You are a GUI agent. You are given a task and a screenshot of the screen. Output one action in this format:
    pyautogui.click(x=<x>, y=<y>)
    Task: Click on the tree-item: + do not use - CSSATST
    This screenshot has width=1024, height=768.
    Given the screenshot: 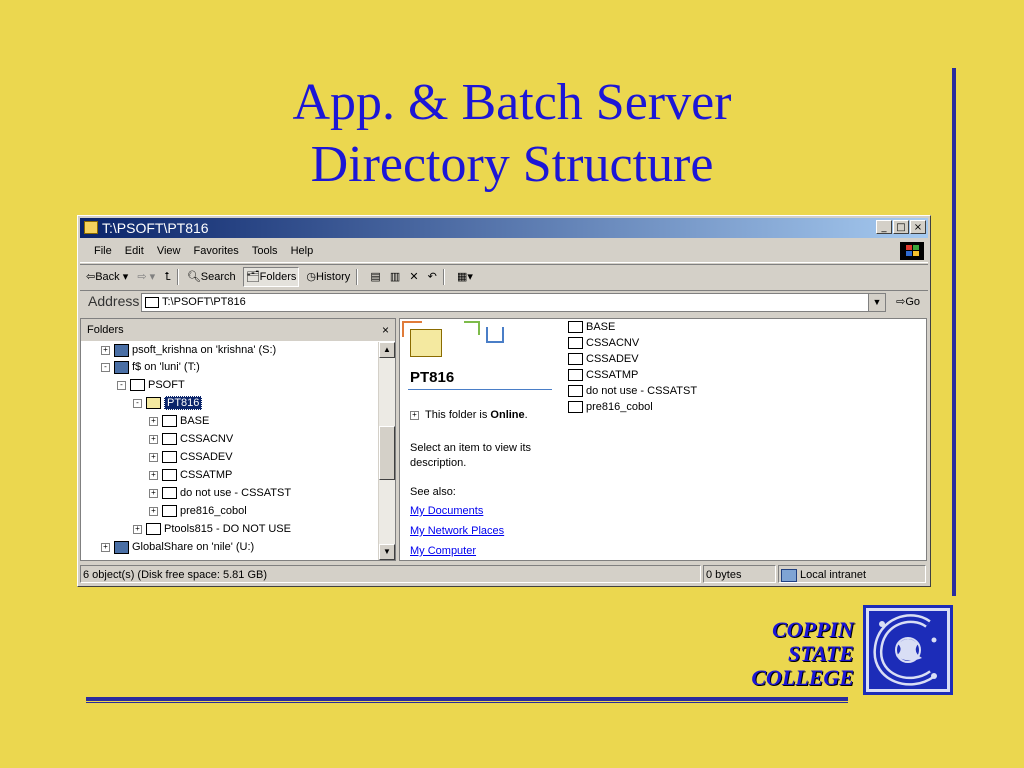 What is the action you would take?
    pyautogui.click(x=220, y=493)
    